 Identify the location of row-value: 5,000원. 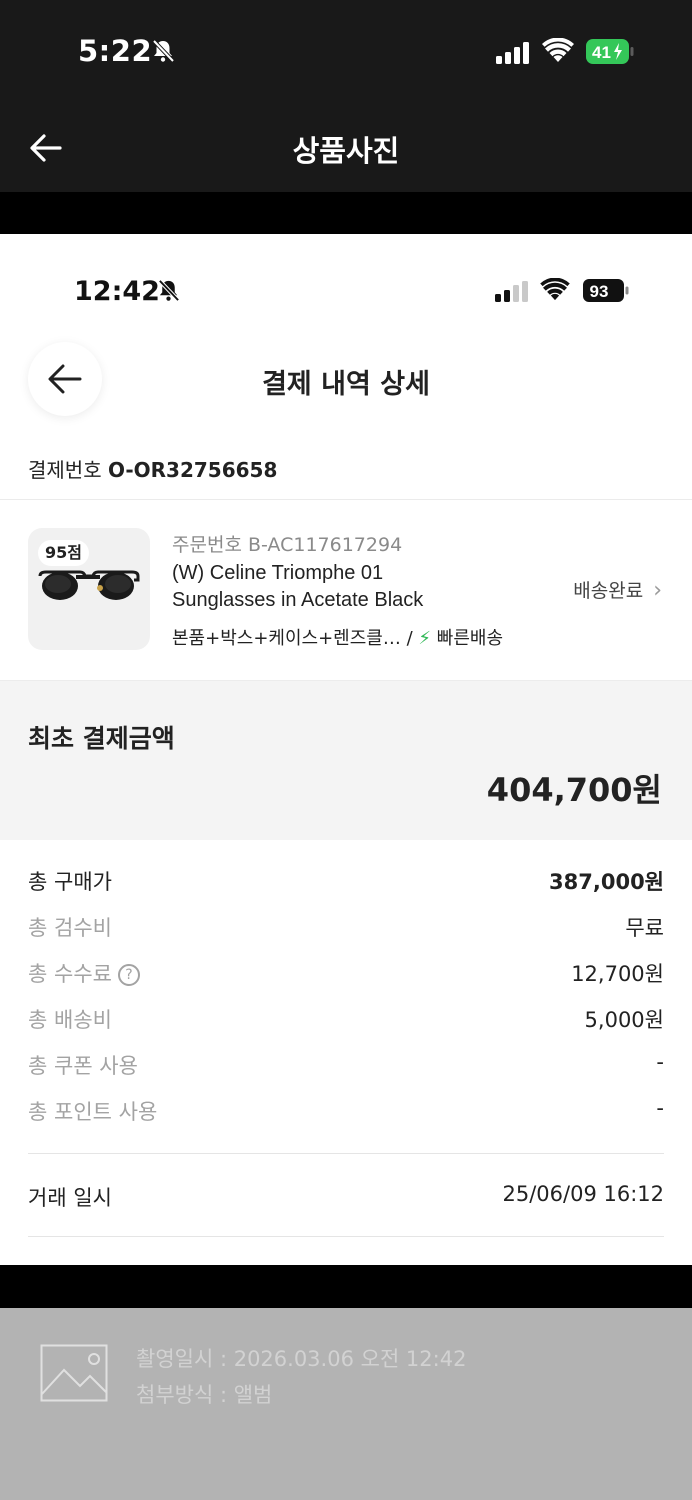
(624, 1020).